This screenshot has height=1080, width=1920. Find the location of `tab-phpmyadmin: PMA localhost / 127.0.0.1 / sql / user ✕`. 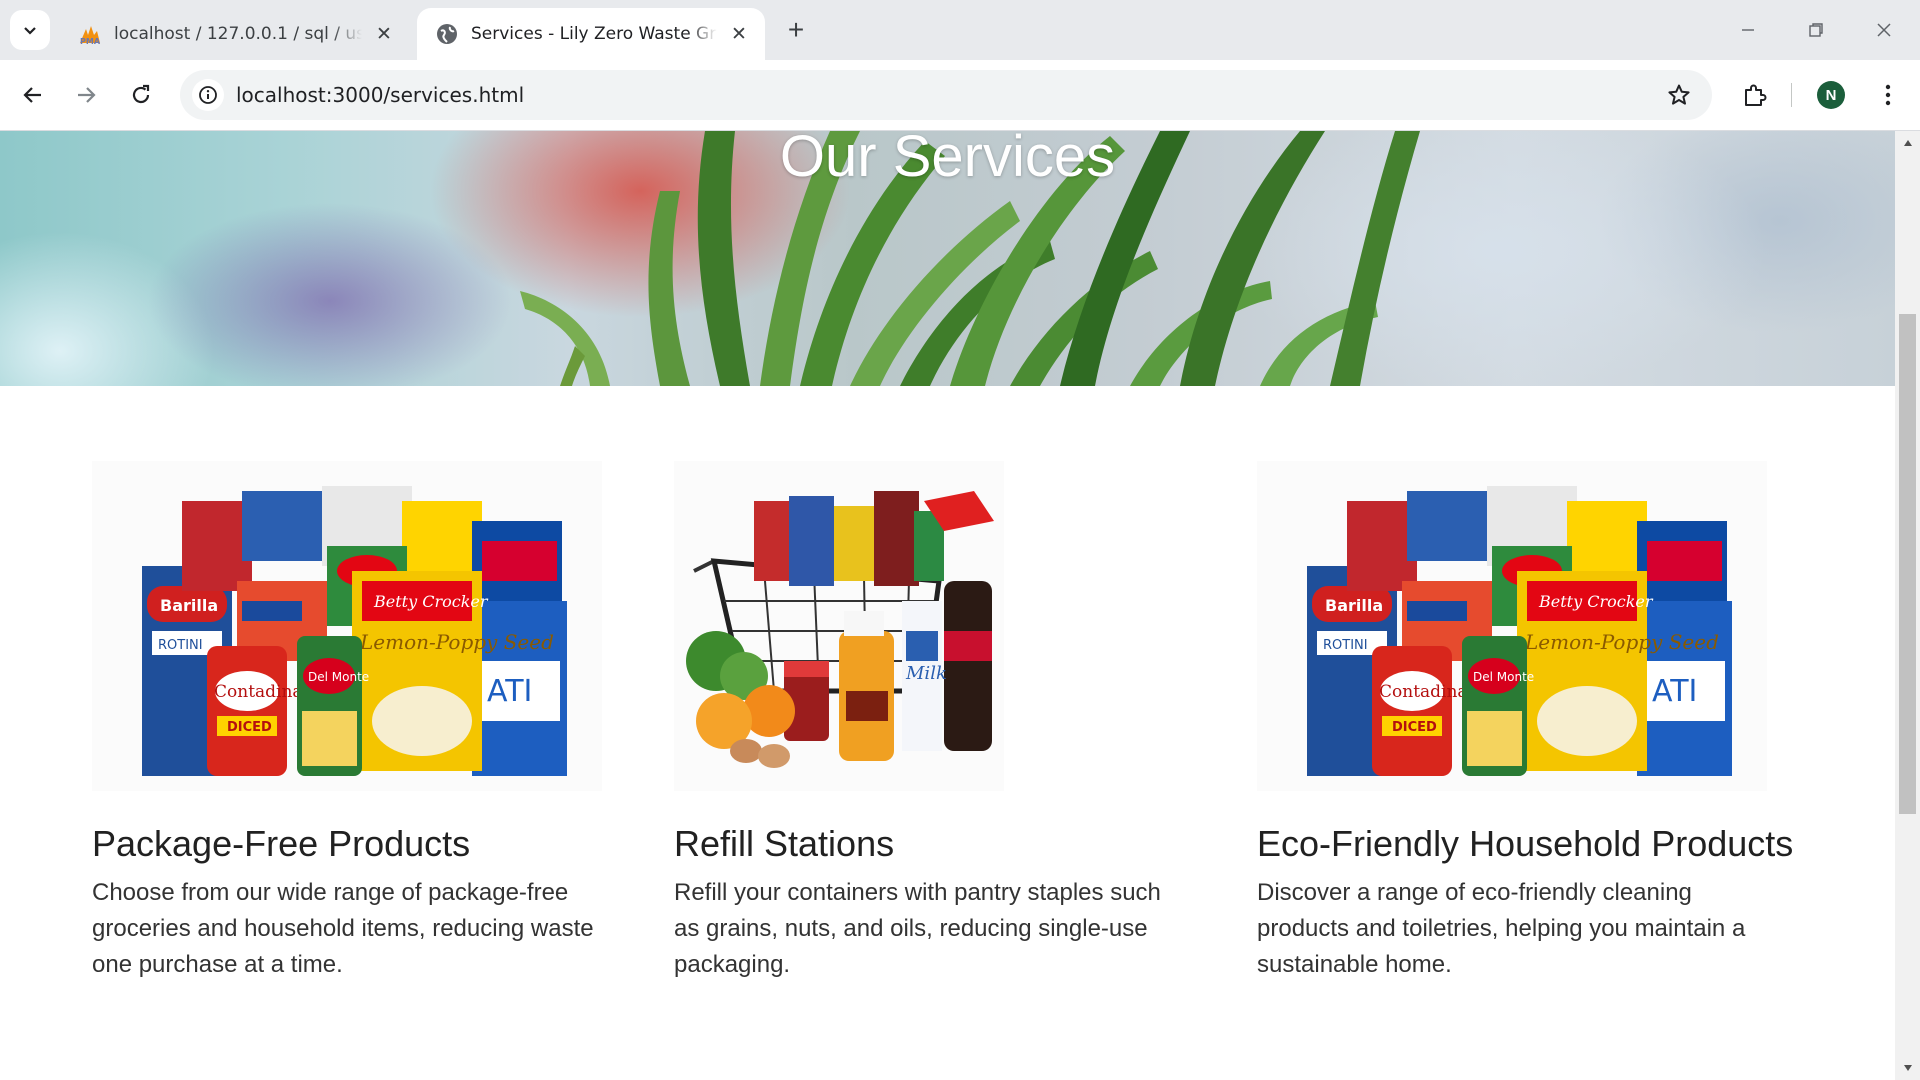

tab-phpmyadmin: PMA localhost / 127.0.0.1 / sql / user ✕ is located at coordinates (235, 34).